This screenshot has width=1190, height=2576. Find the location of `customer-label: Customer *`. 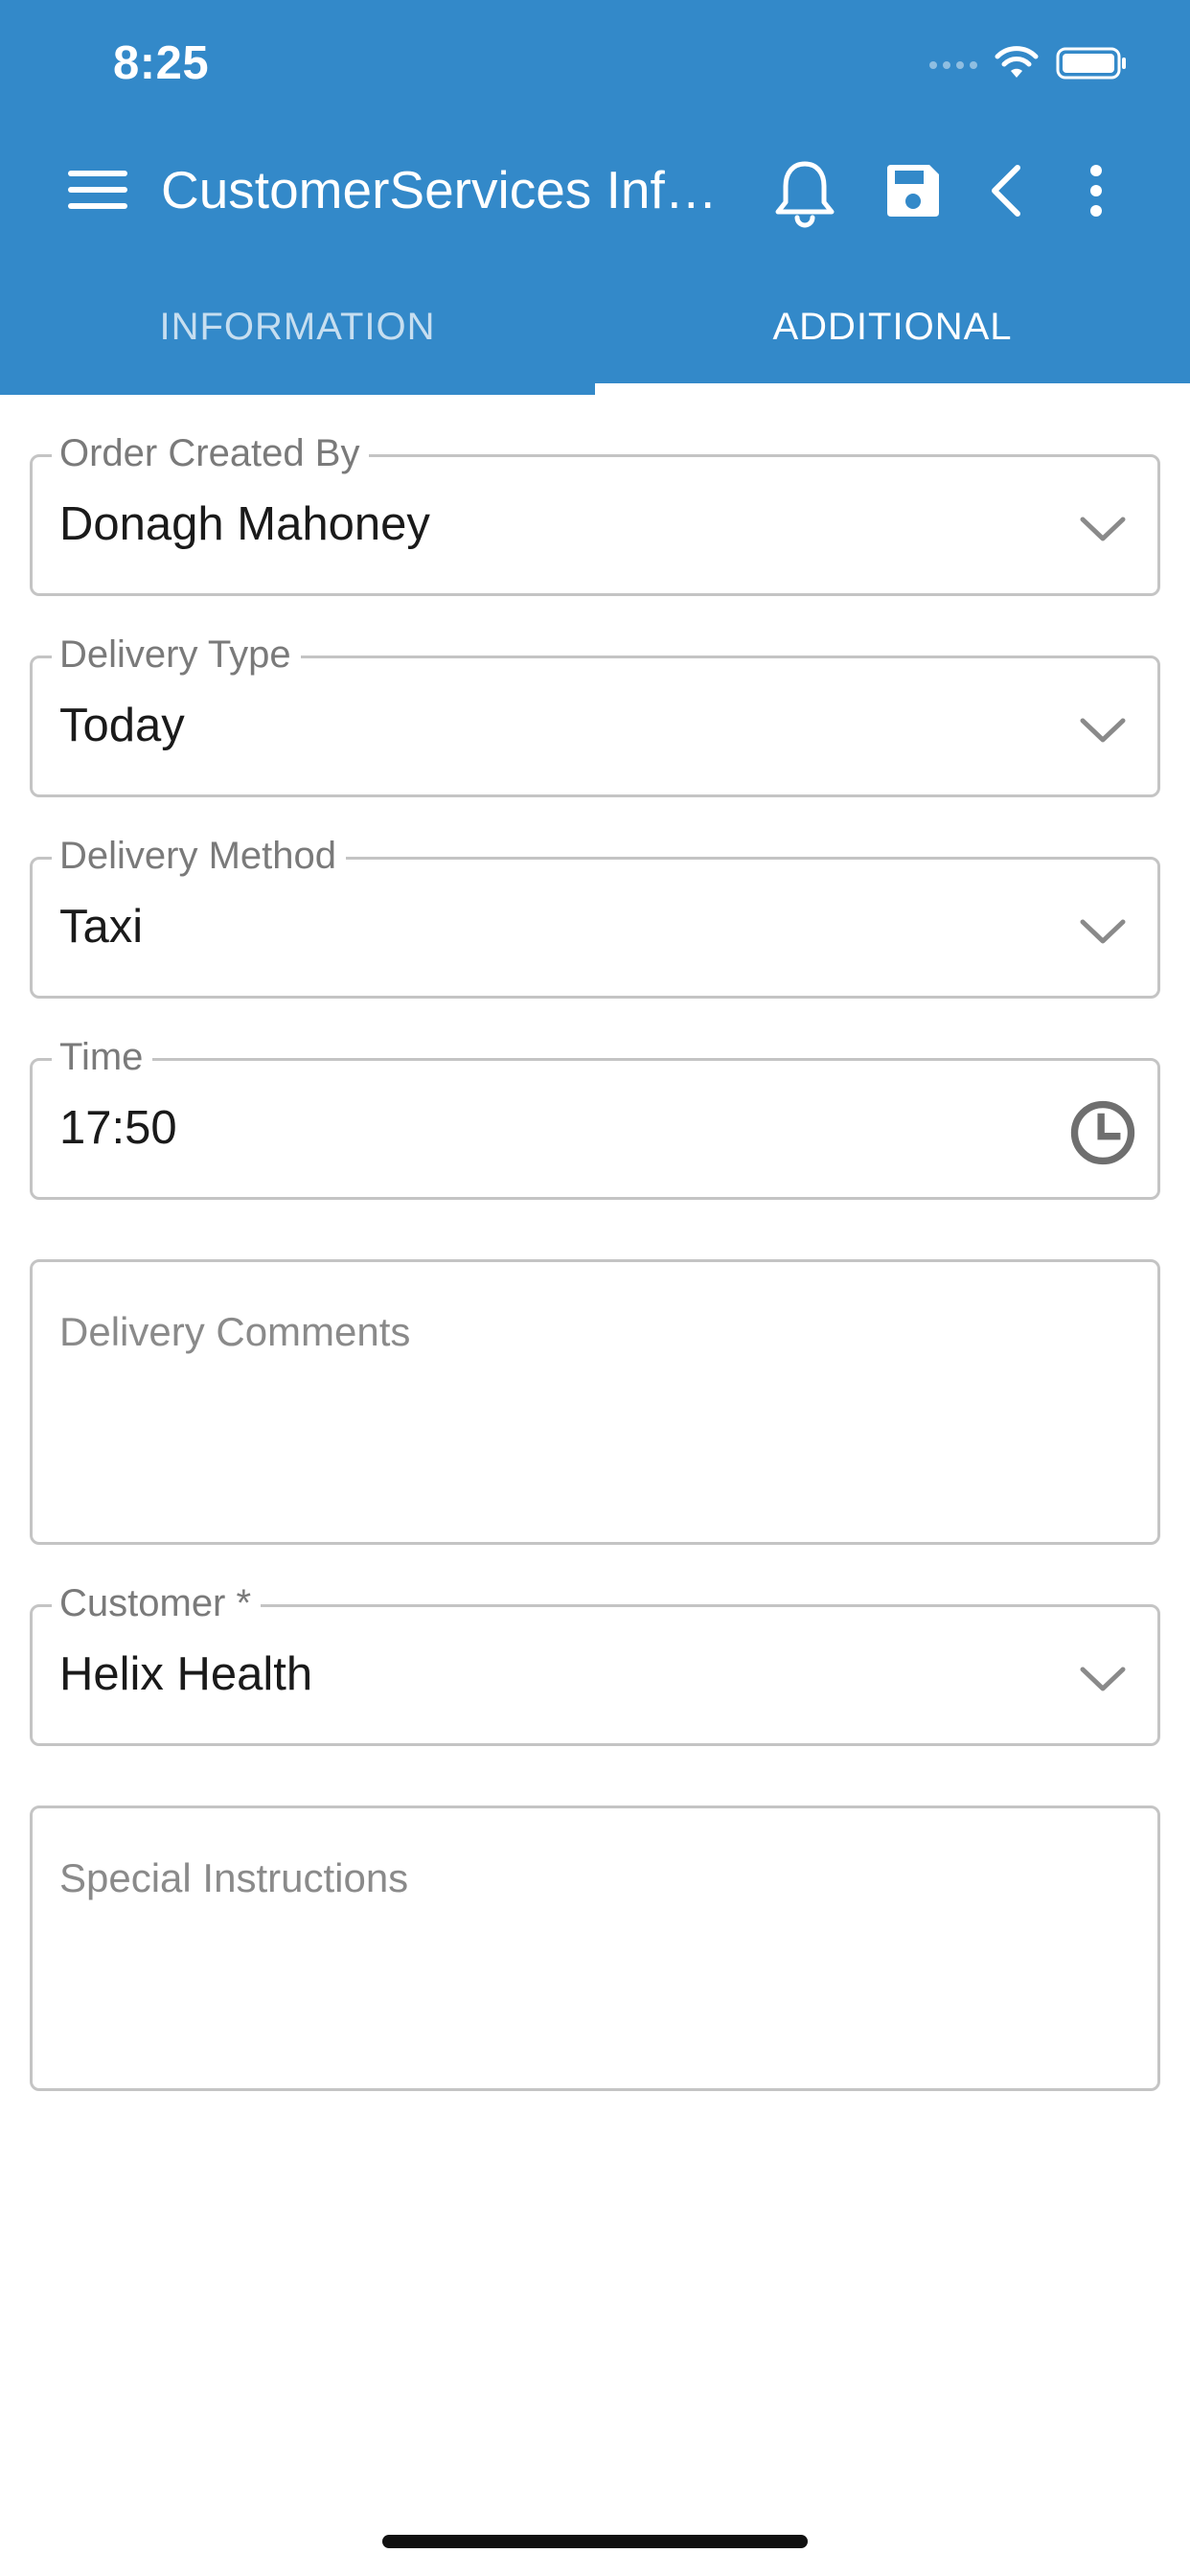

customer-label: Customer * is located at coordinates (157, 1603).